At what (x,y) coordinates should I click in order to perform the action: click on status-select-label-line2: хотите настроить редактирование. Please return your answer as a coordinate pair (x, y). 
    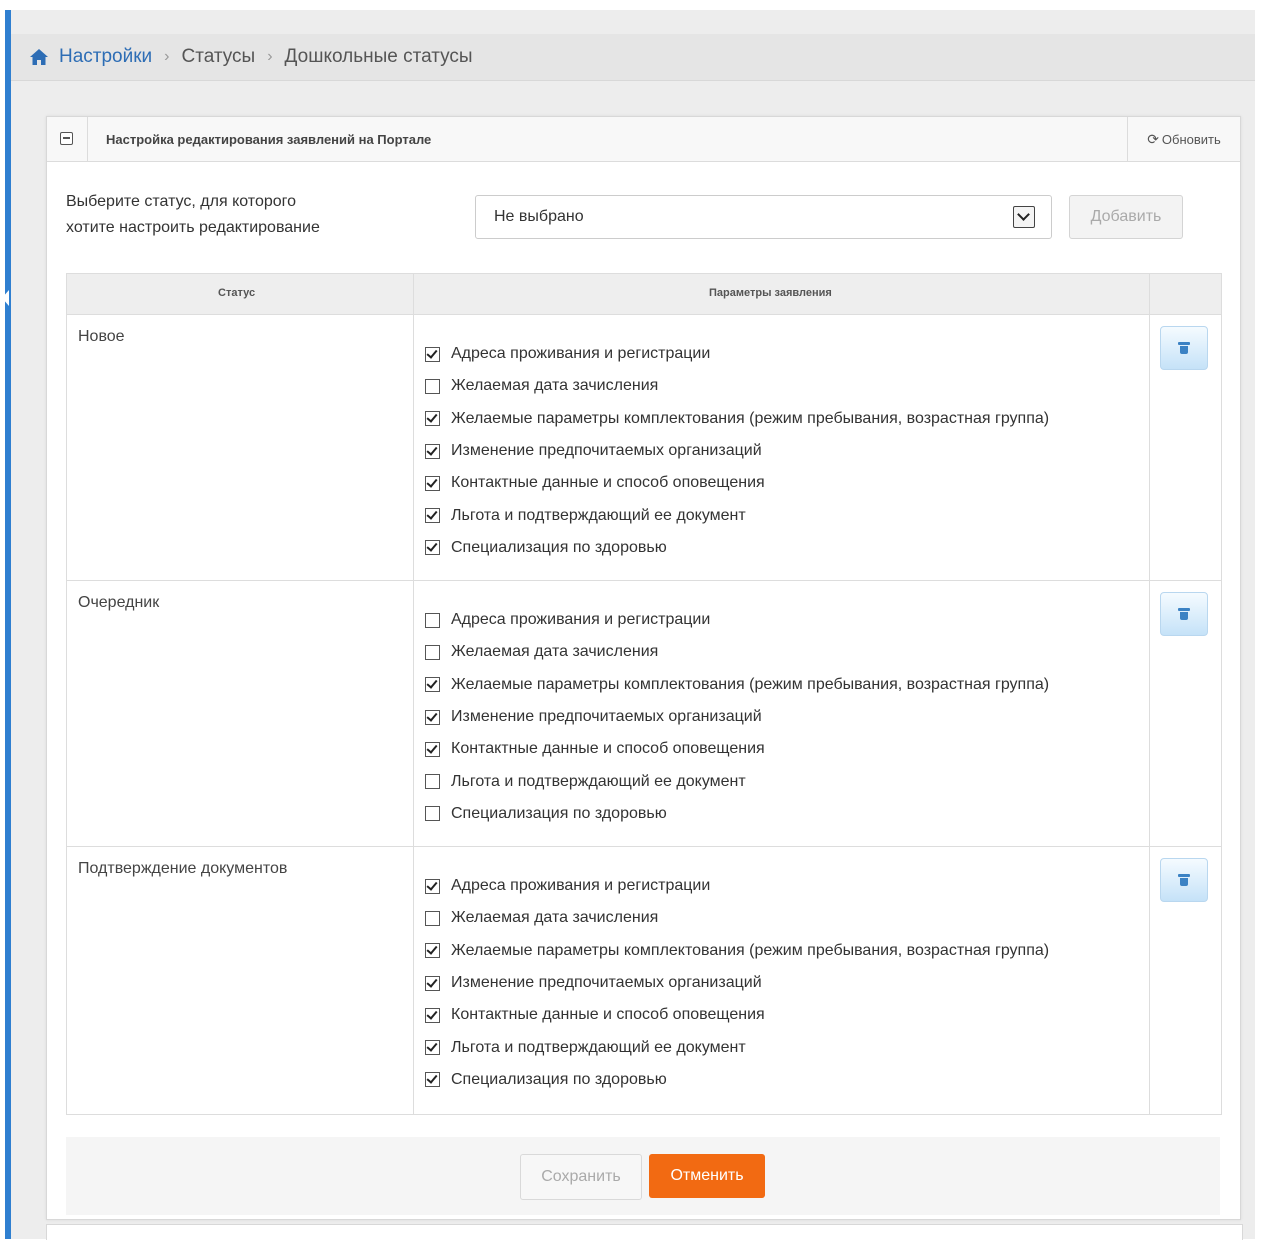
    Looking at the image, I should click on (193, 227).